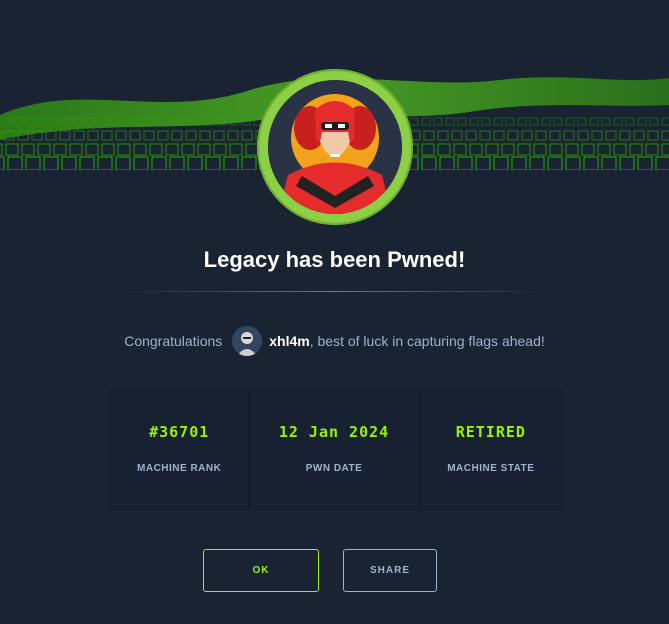  I want to click on machine-state-label: MACHINE STATE, so click(491, 468).